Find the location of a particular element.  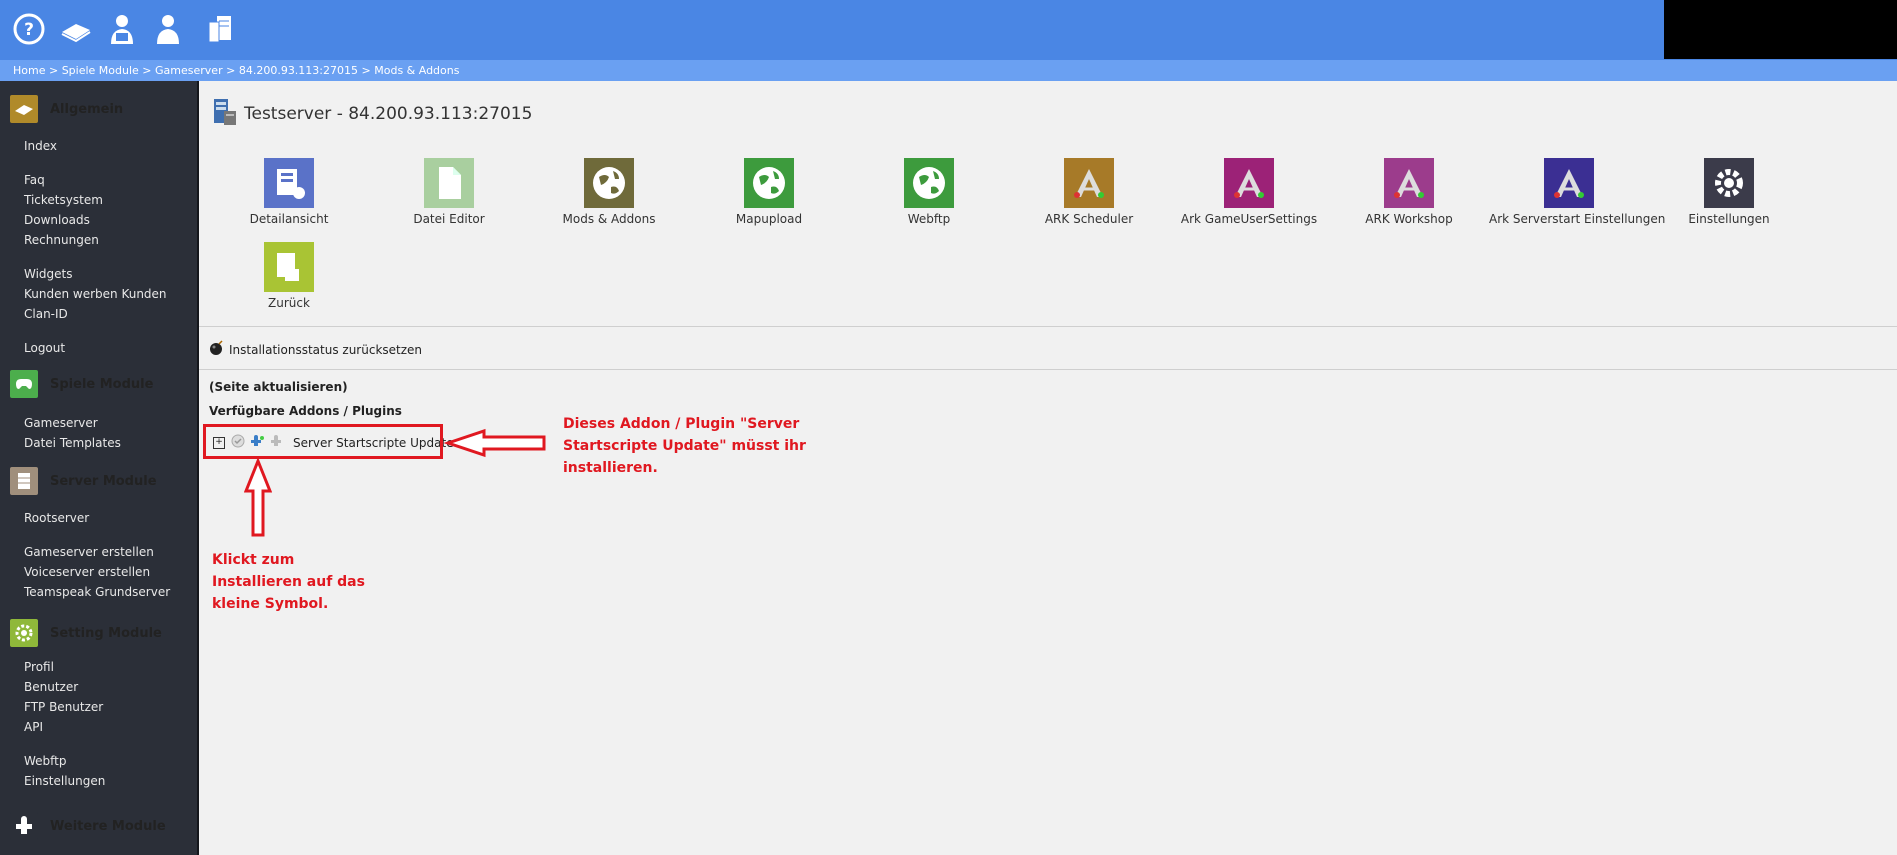

hand-icon is located at coordinates (24, 109).